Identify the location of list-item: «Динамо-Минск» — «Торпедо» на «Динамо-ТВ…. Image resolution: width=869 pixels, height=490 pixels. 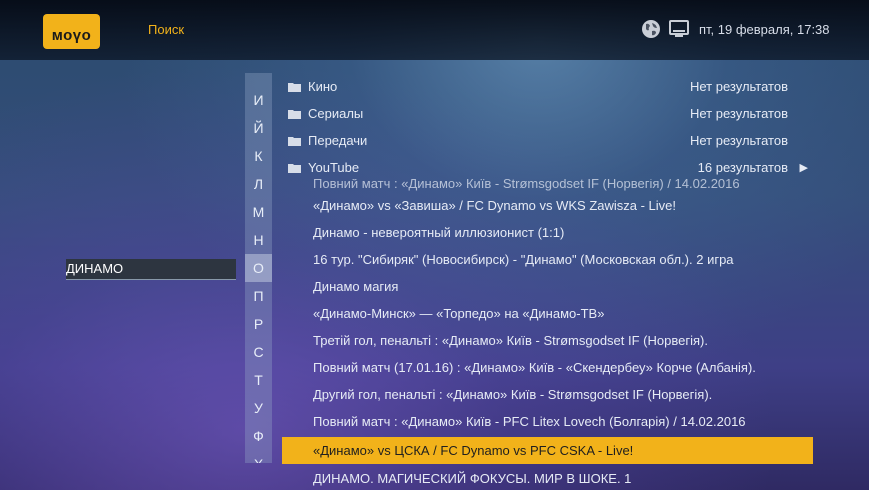
(547, 313).